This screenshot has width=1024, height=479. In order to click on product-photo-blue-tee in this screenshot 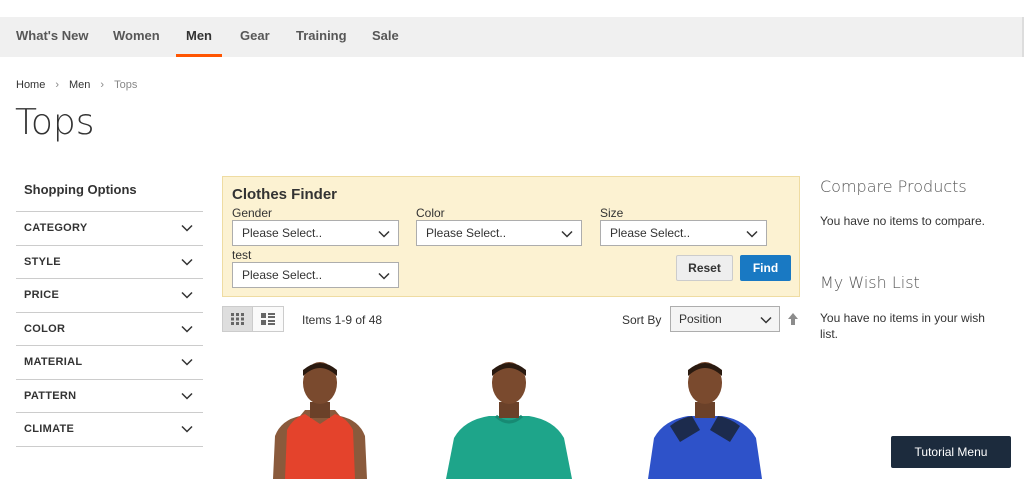, I will do `click(705, 420)`.